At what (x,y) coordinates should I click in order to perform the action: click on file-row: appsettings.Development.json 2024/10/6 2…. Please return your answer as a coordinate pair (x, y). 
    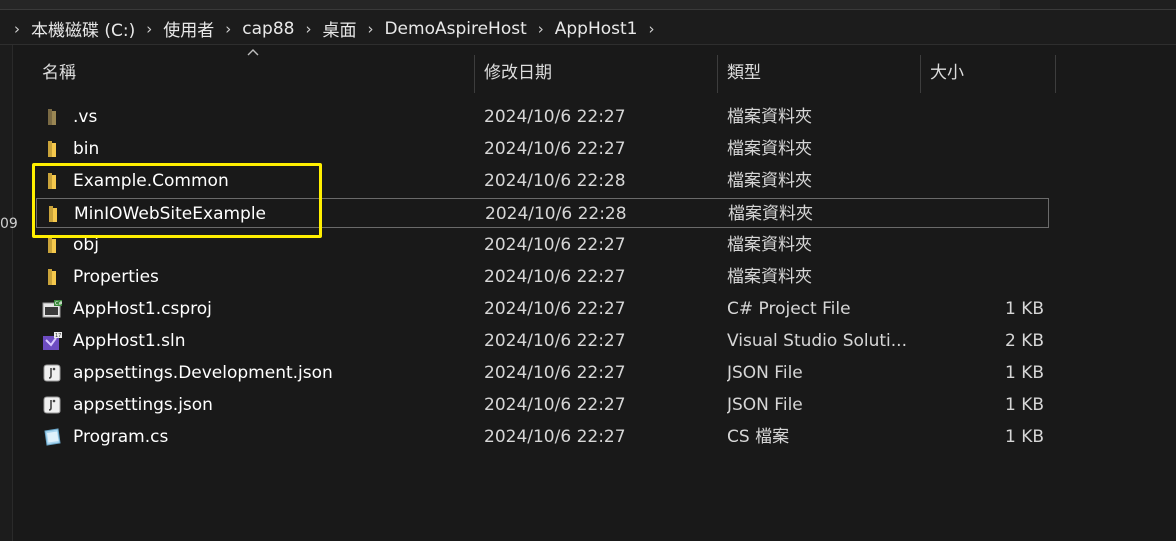
    Looking at the image, I should click on (542, 373).